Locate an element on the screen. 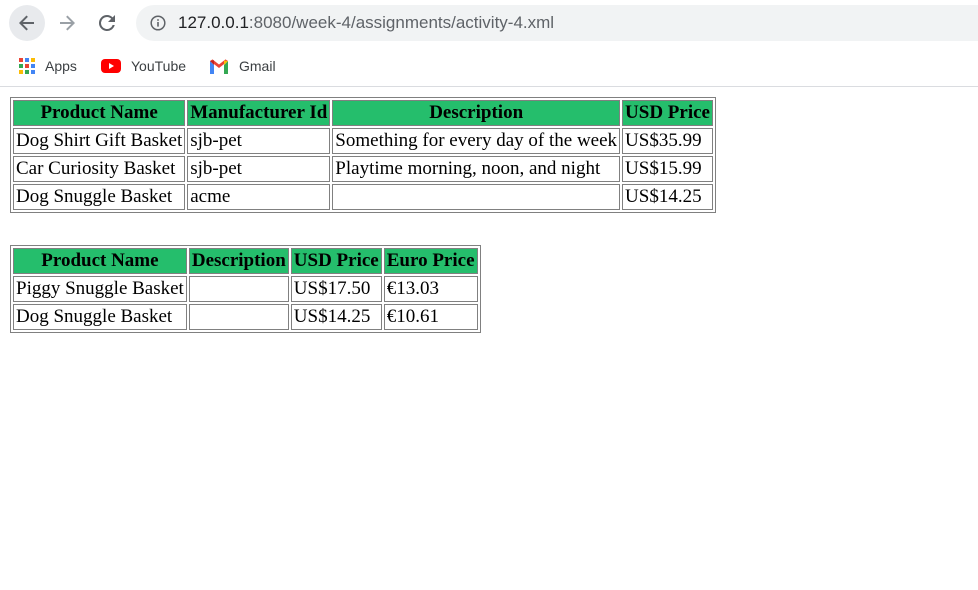 This screenshot has width=978, height=590. table-cell: US$35.99 is located at coordinates (667, 141).